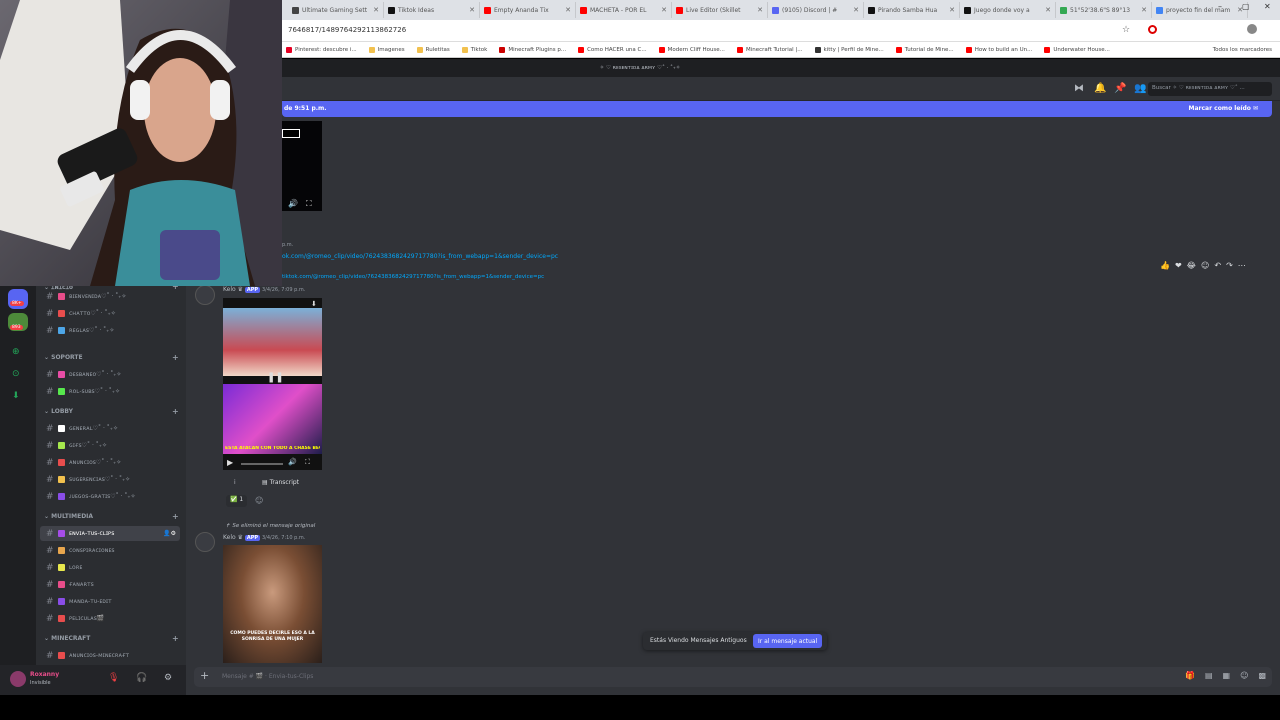  What do you see at coordinates (1217, 265) in the screenshot?
I see `reply-icon: ↶` at bounding box center [1217, 265].